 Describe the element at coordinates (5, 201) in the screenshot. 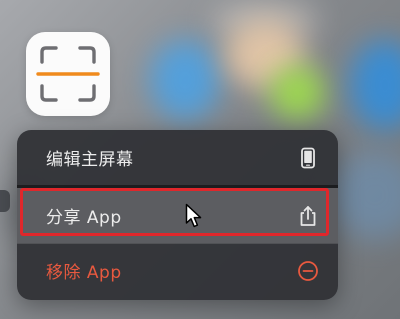

I see `page-indicator` at that location.